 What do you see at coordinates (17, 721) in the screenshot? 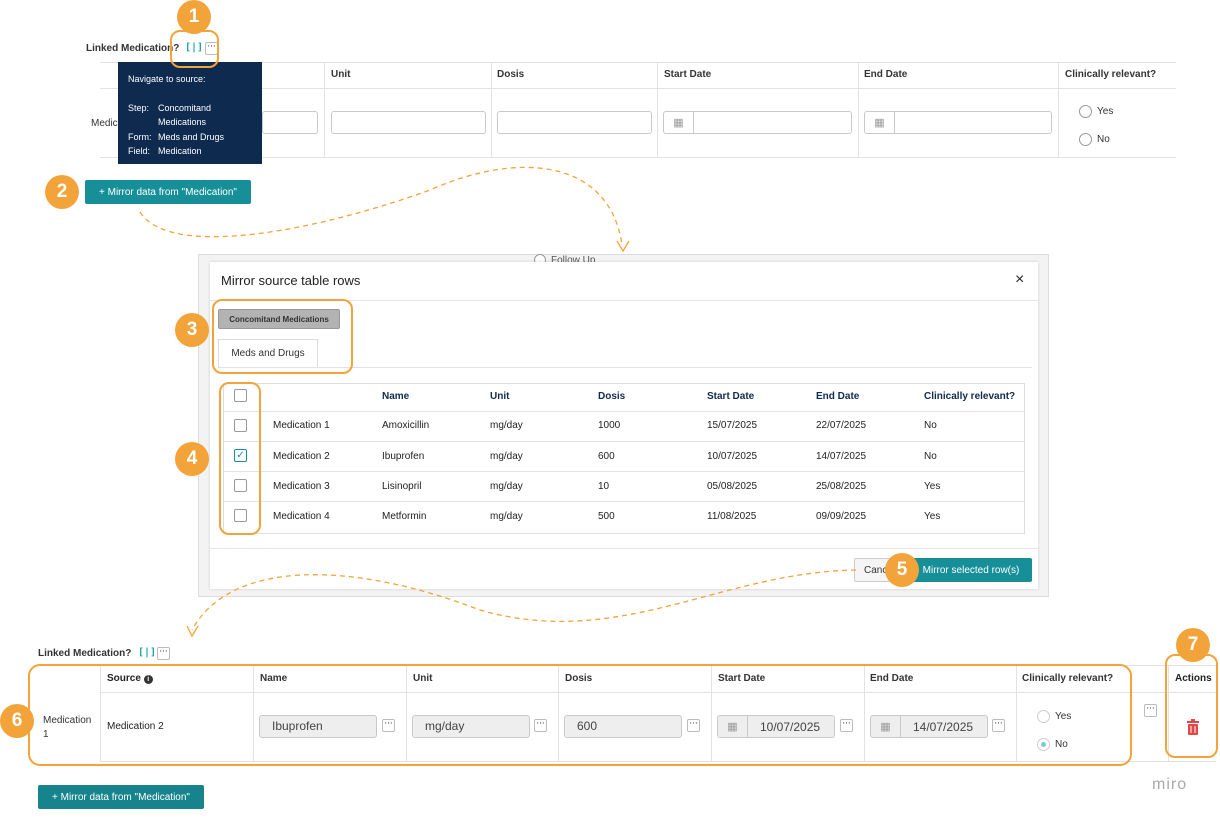
I see `badge-6: 6` at bounding box center [17, 721].